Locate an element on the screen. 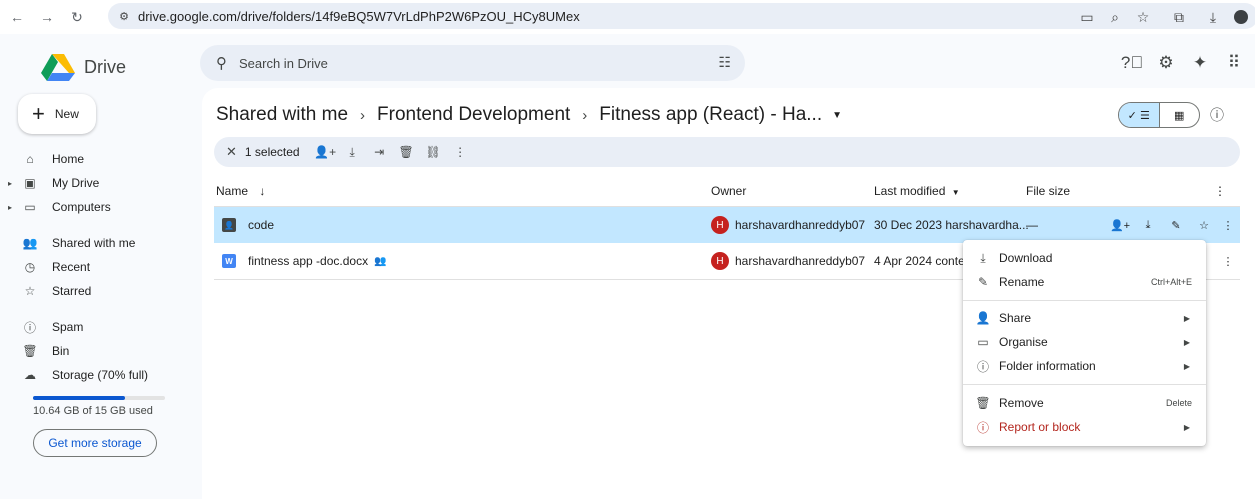 This screenshot has width=1255, height=499. menu-item-report-or-block: ⓘ Report or block ▶ is located at coordinates (1084, 427).